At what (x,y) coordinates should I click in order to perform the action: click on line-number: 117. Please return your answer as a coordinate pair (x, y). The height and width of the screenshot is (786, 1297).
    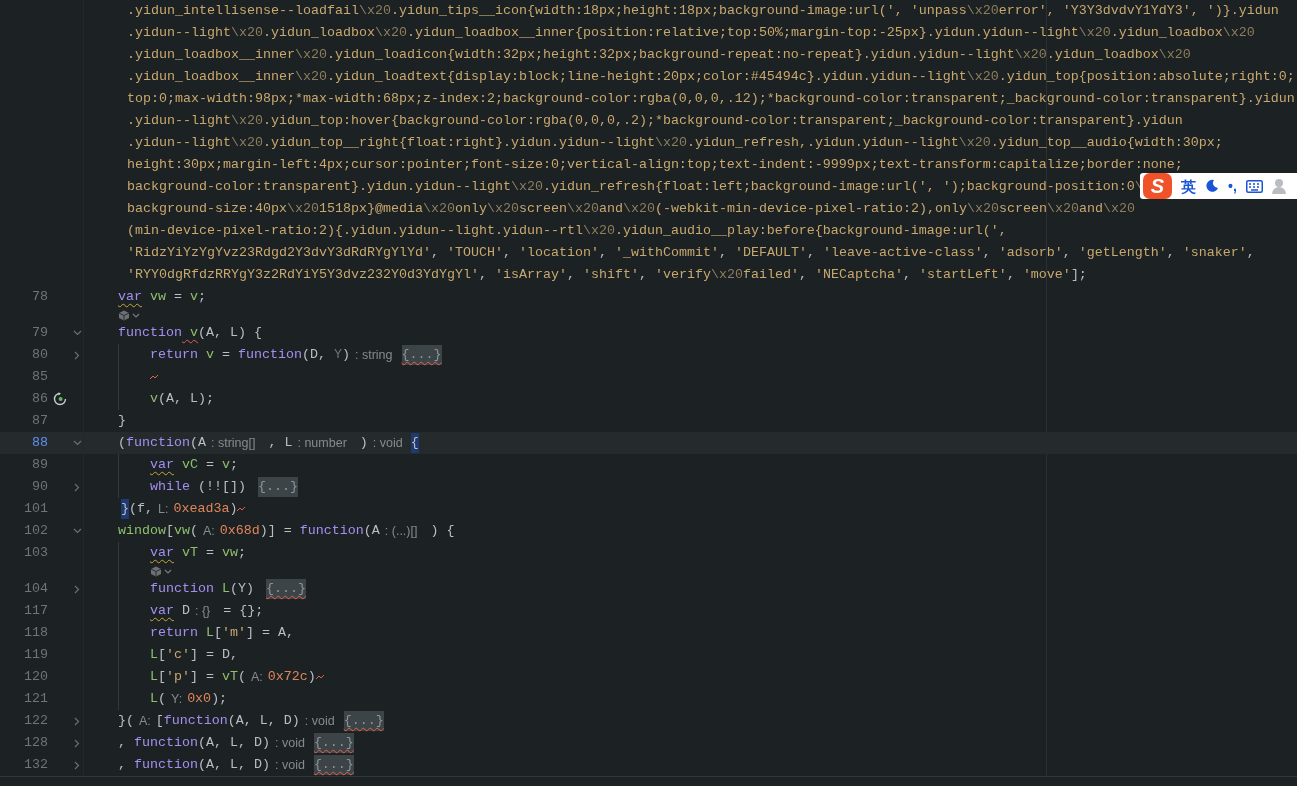
    Looking at the image, I should click on (35, 611).